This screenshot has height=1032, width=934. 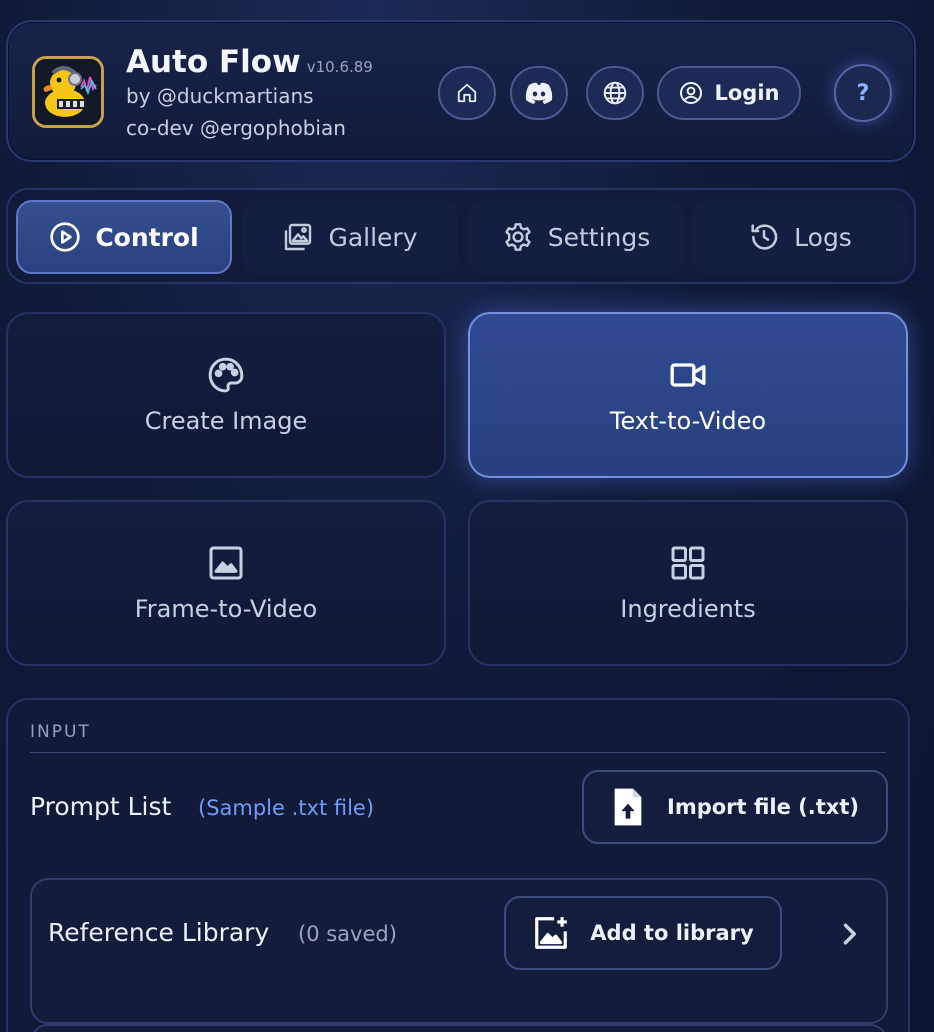 I want to click on import-file-button: Import file (.txt), so click(x=735, y=807).